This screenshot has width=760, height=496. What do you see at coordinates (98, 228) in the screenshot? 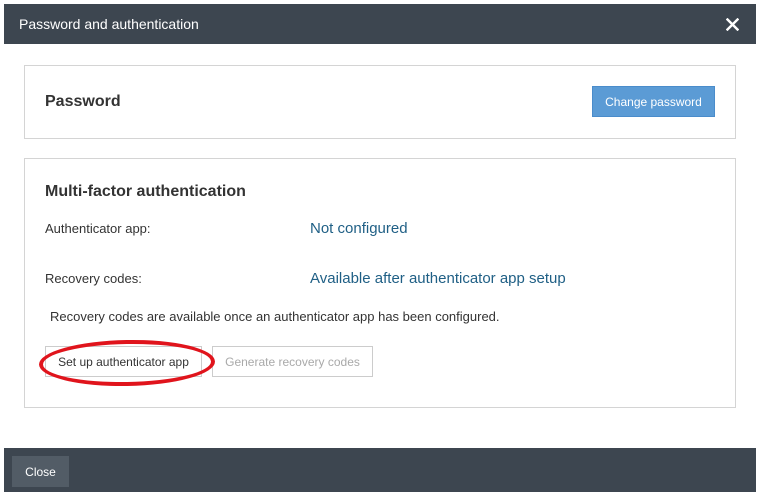
I see `authenticator-app-label: Authenticator app:` at bounding box center [98, 228].